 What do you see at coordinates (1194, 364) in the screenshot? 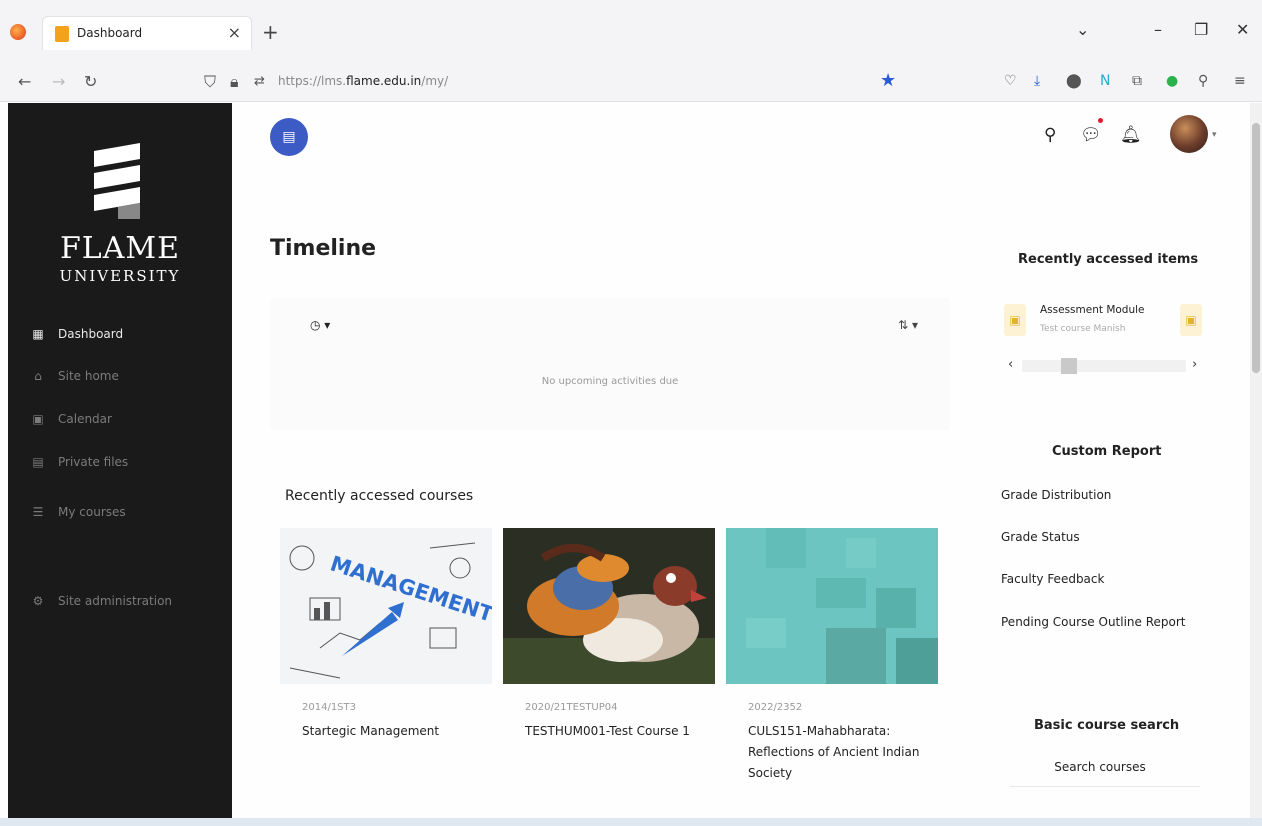
I see `carousel-next-icon: ›` at bounding box center [1194, 364].